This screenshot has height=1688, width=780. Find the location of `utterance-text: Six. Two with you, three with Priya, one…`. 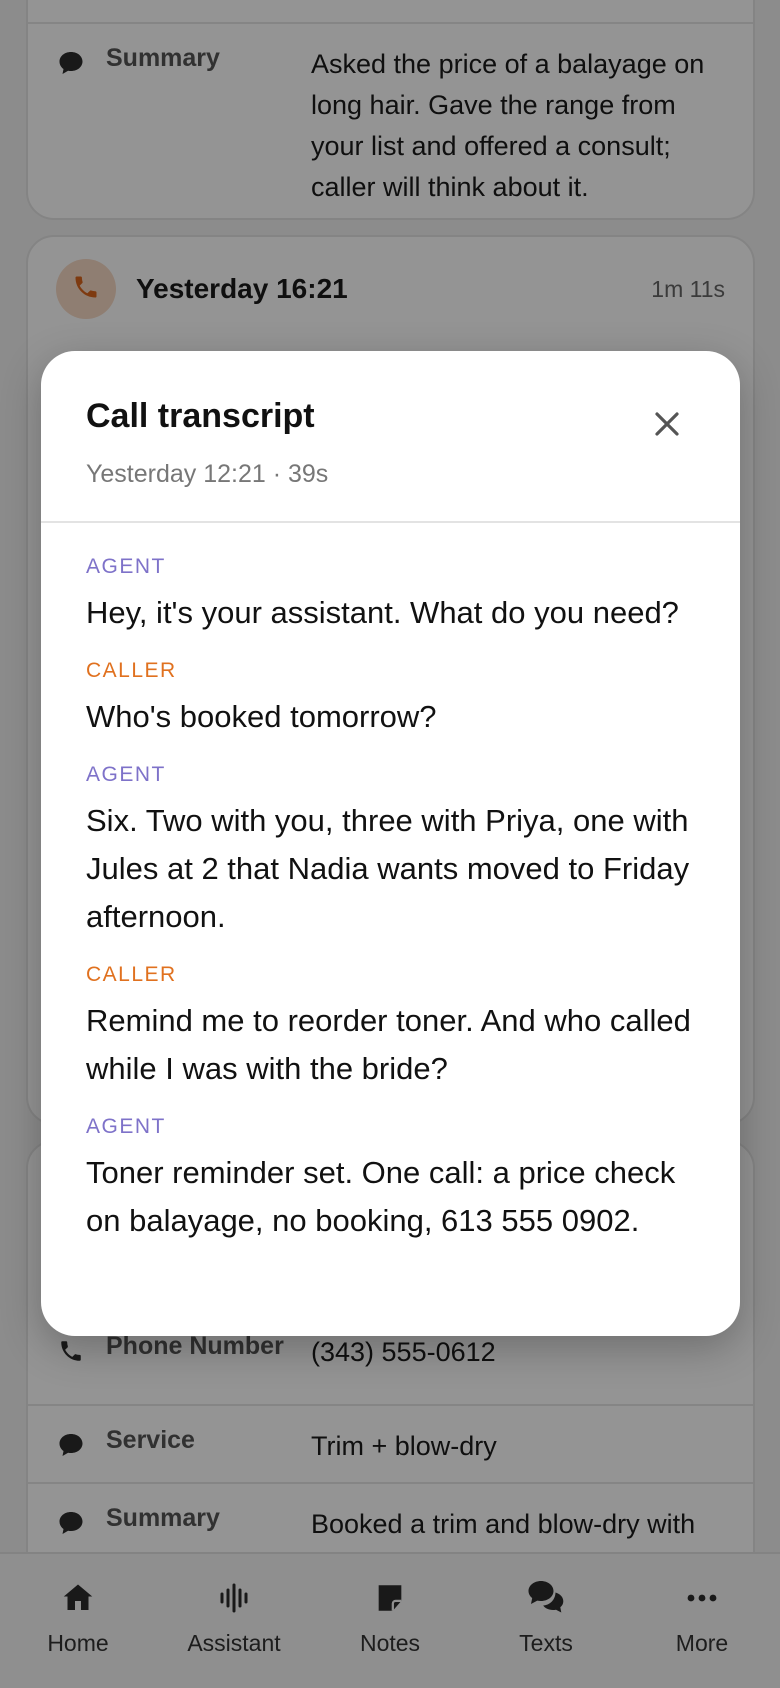

utterance-text: Six. Two with you, three with Priya, one… is located at coordinates (388, 868).